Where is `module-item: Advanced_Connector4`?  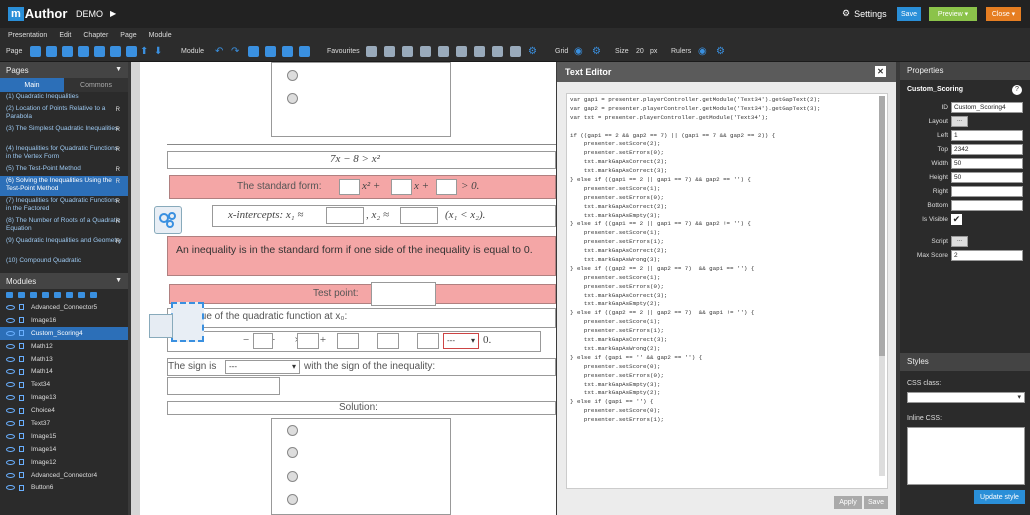 module-item: Advanced_Connector4 is located at coordinates (64, 475).